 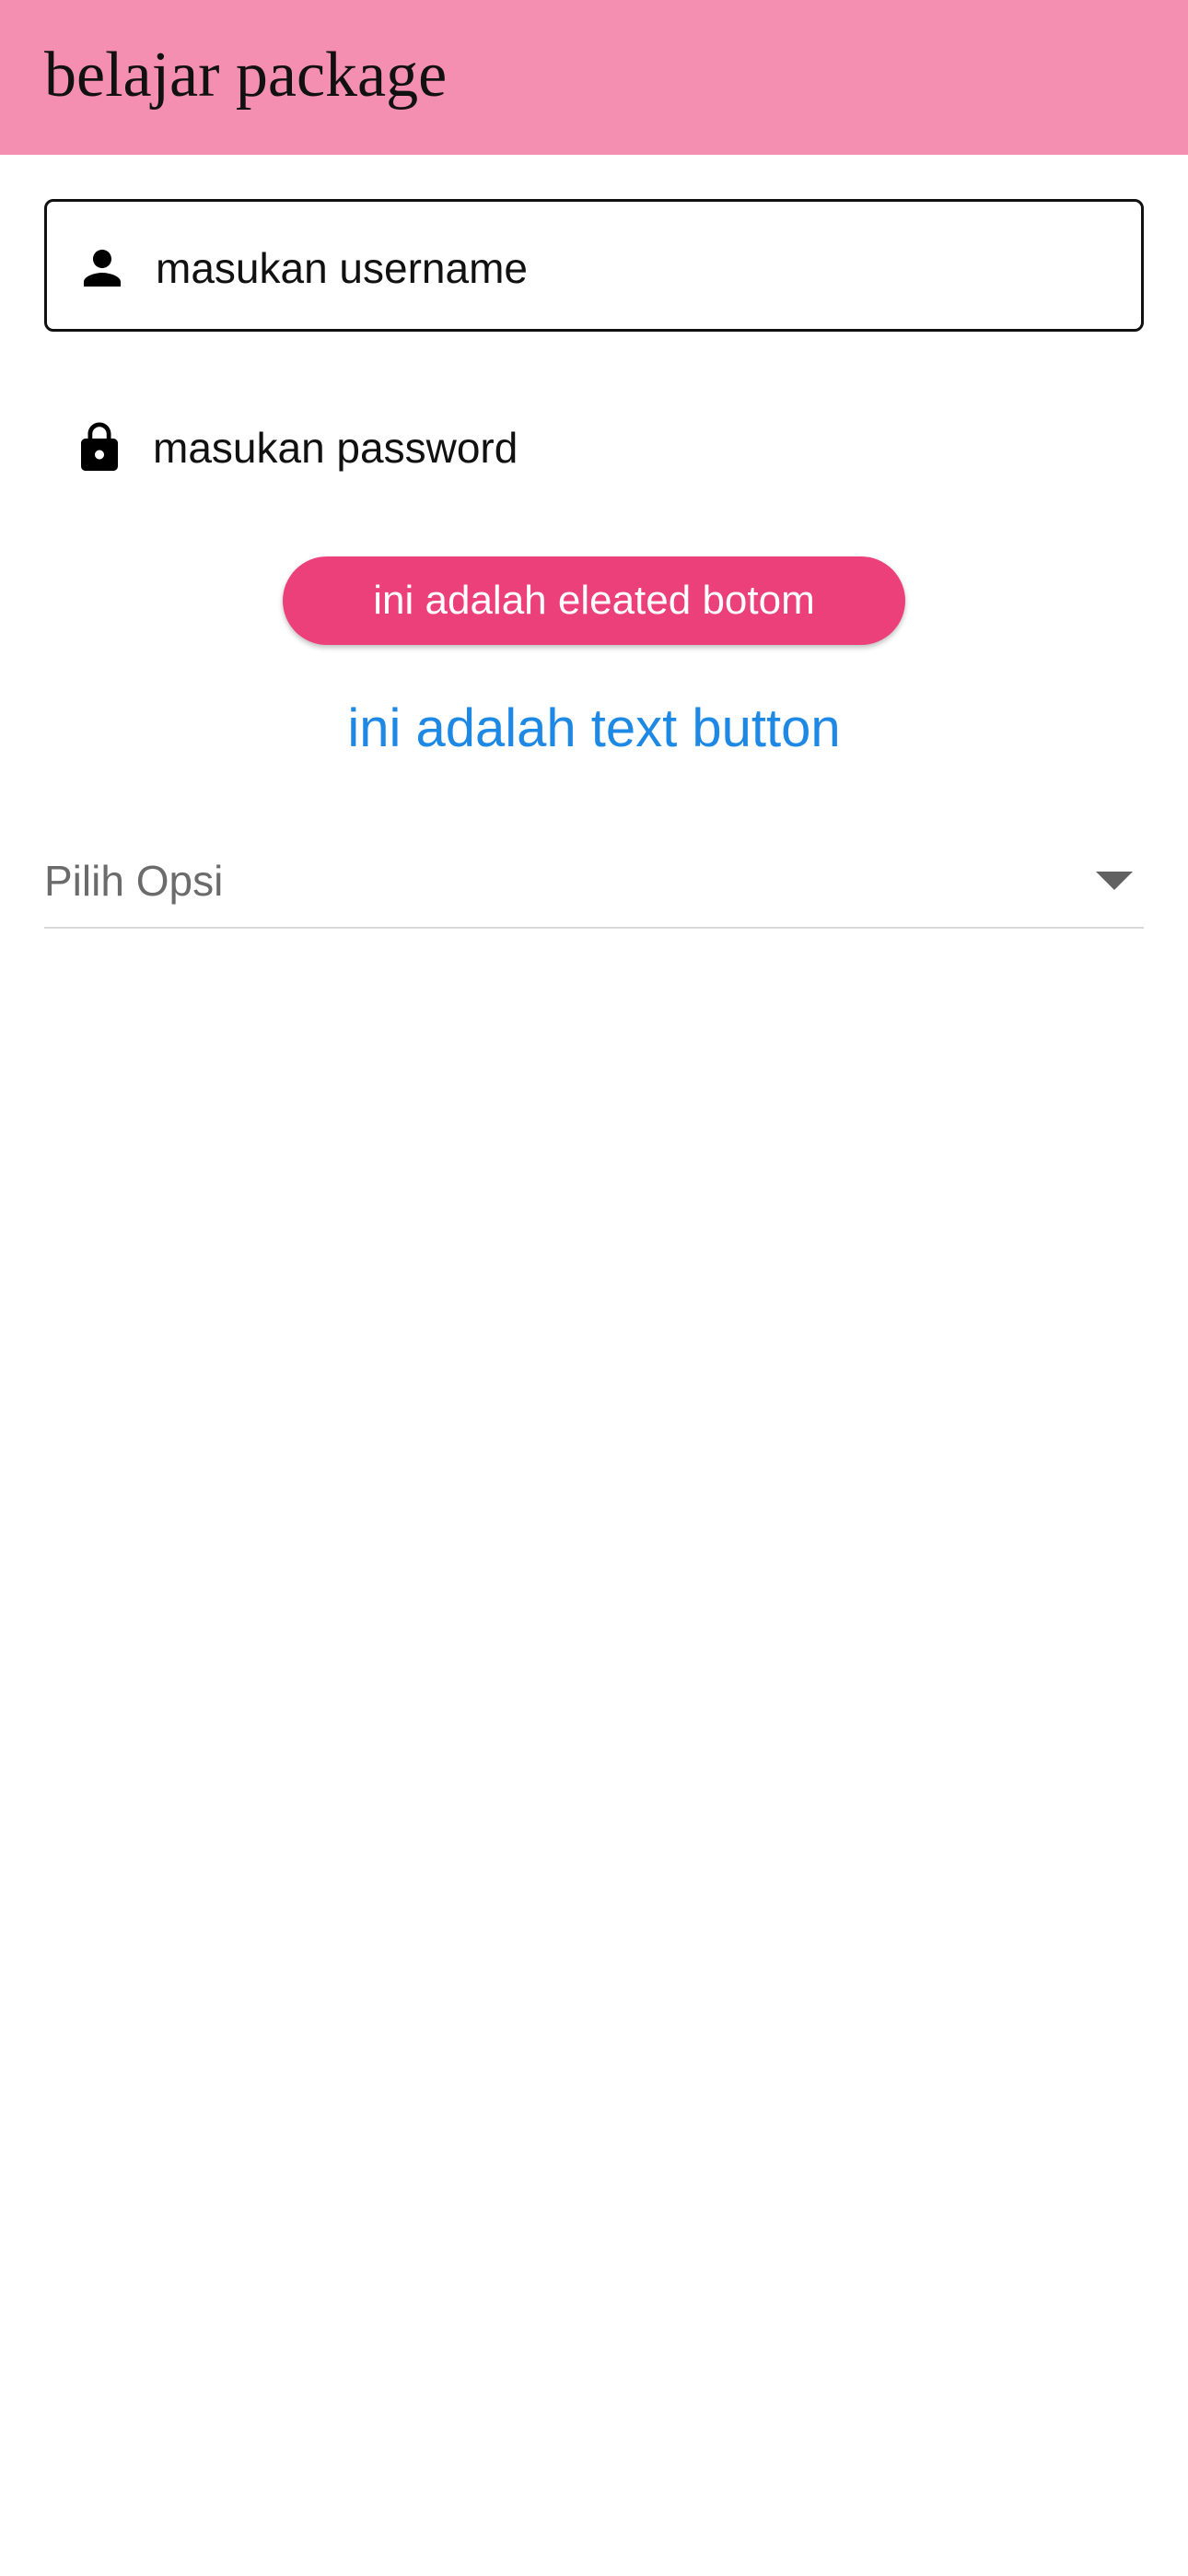 I want to click on dropdown-hint: Pilih Opsi, so click(x=134, y=881).